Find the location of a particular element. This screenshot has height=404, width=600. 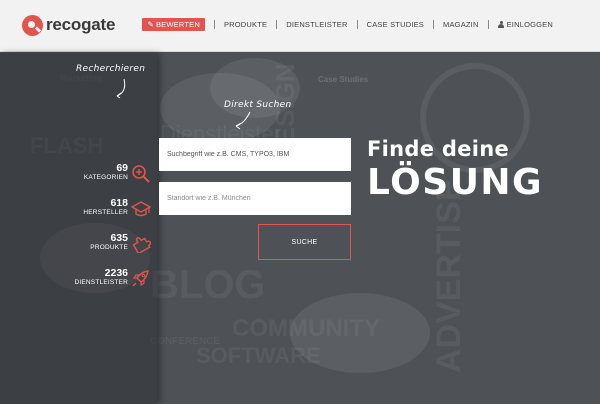

stat-dienstleister: 2236 DIENSTLEISTER is located at coordinates (64, 277).